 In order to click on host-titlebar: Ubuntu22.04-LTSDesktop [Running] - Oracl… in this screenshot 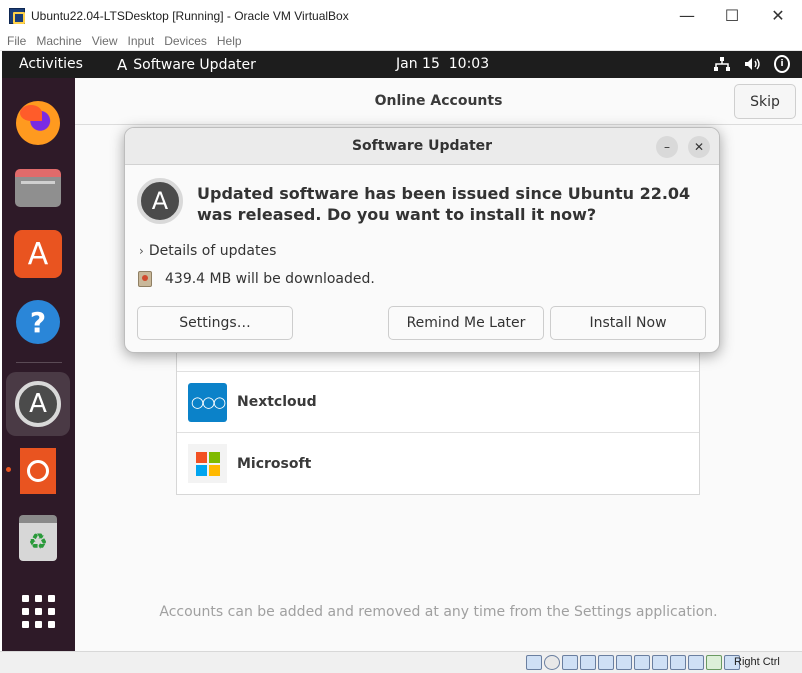, I will do `click(401, 15)`.